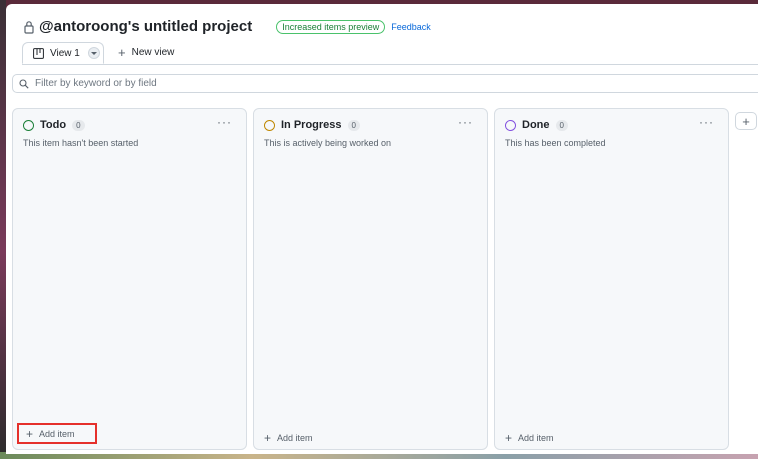 The height and width of the screenshot is (459, 758). I want to click on column-description: This has been completed, so click(555, 143).